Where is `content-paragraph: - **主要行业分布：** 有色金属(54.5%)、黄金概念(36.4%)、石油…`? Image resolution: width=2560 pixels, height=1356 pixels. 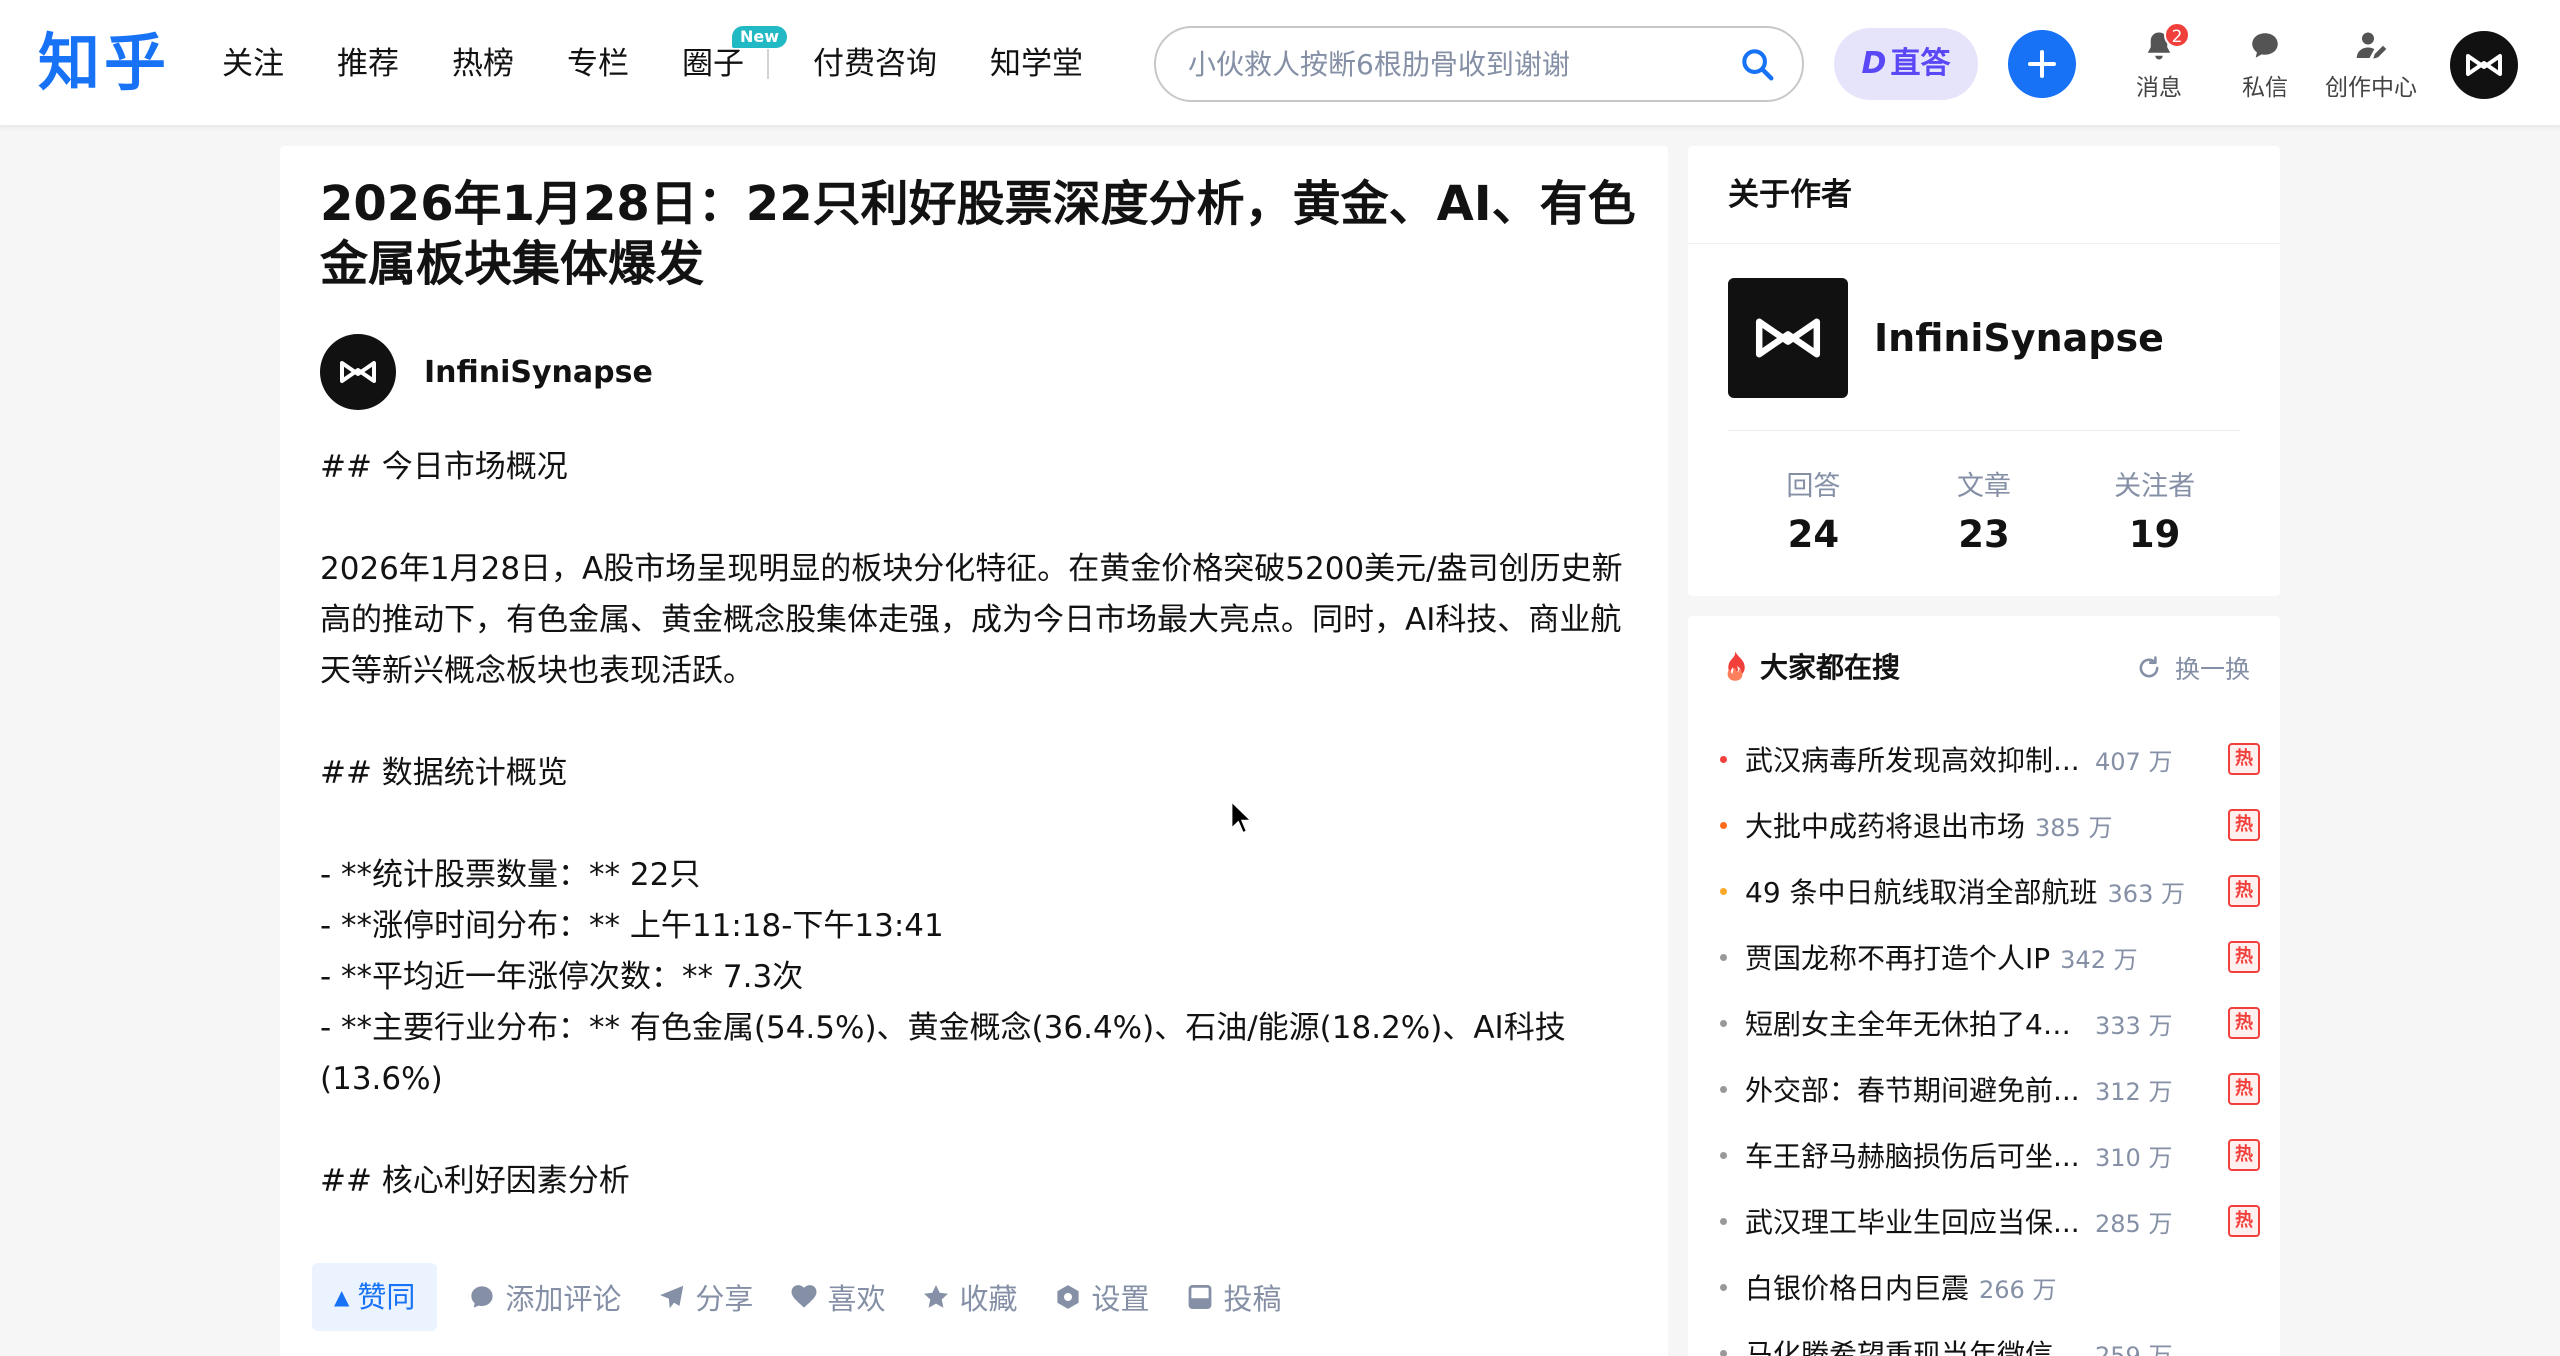 content-paragraph: - **主要行业分布：** 有色金属(54.5%)、黄金概念(36.4%)、石油… is located at coordinates (943, 1053).